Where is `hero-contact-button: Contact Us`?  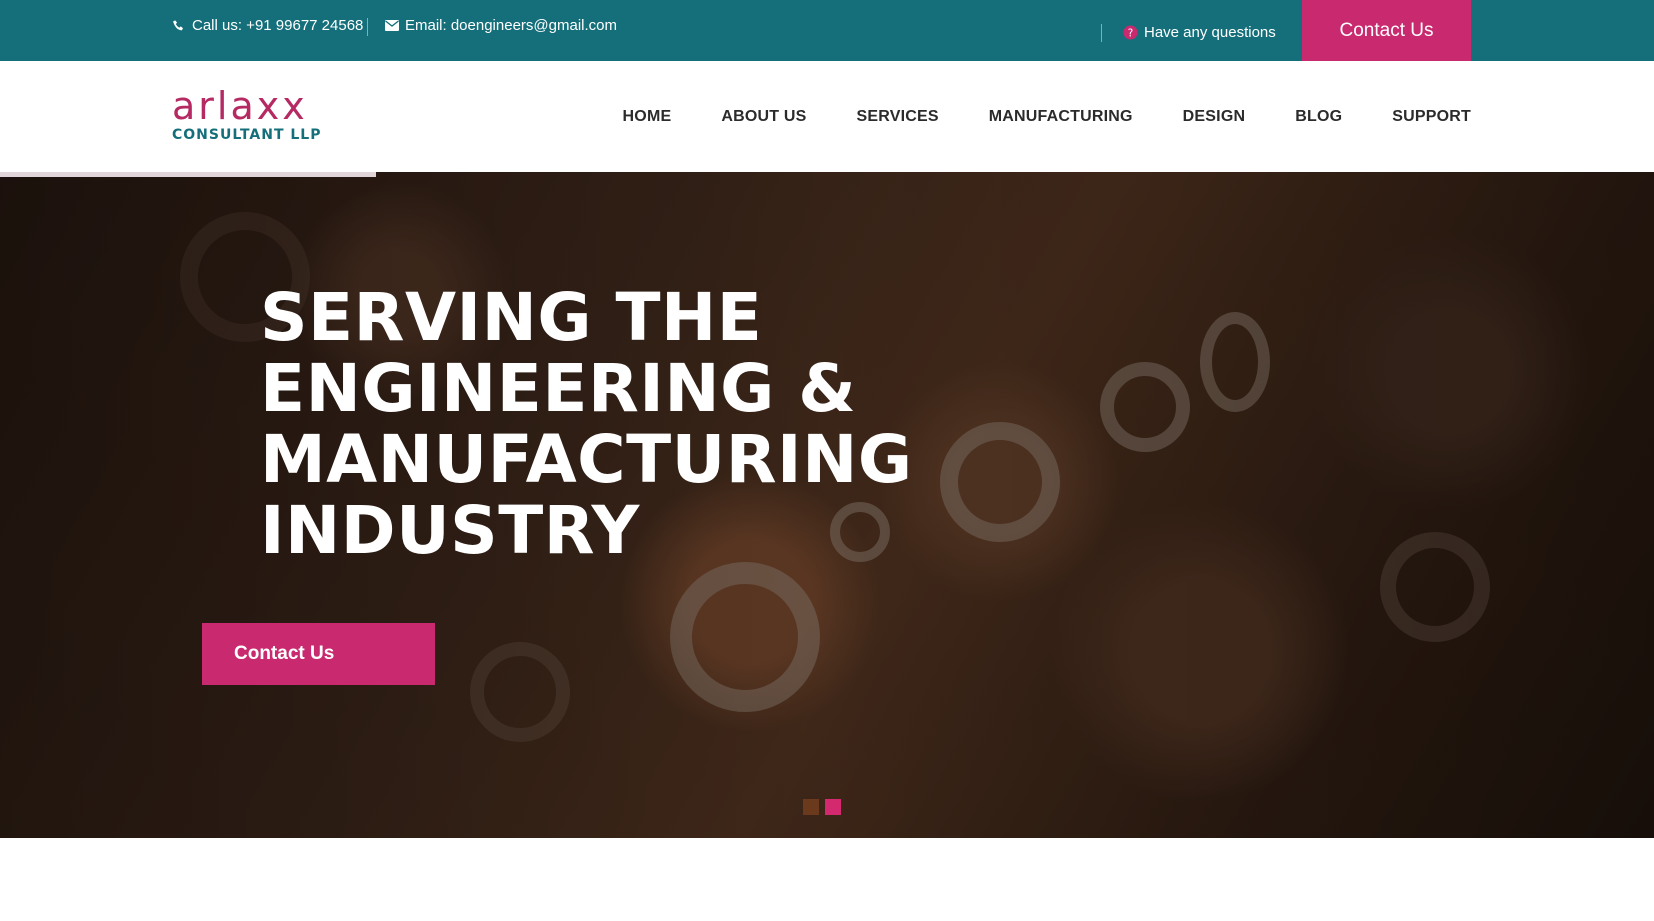 hero-contact-button: Contact Us is located at coordinates (318, 654).